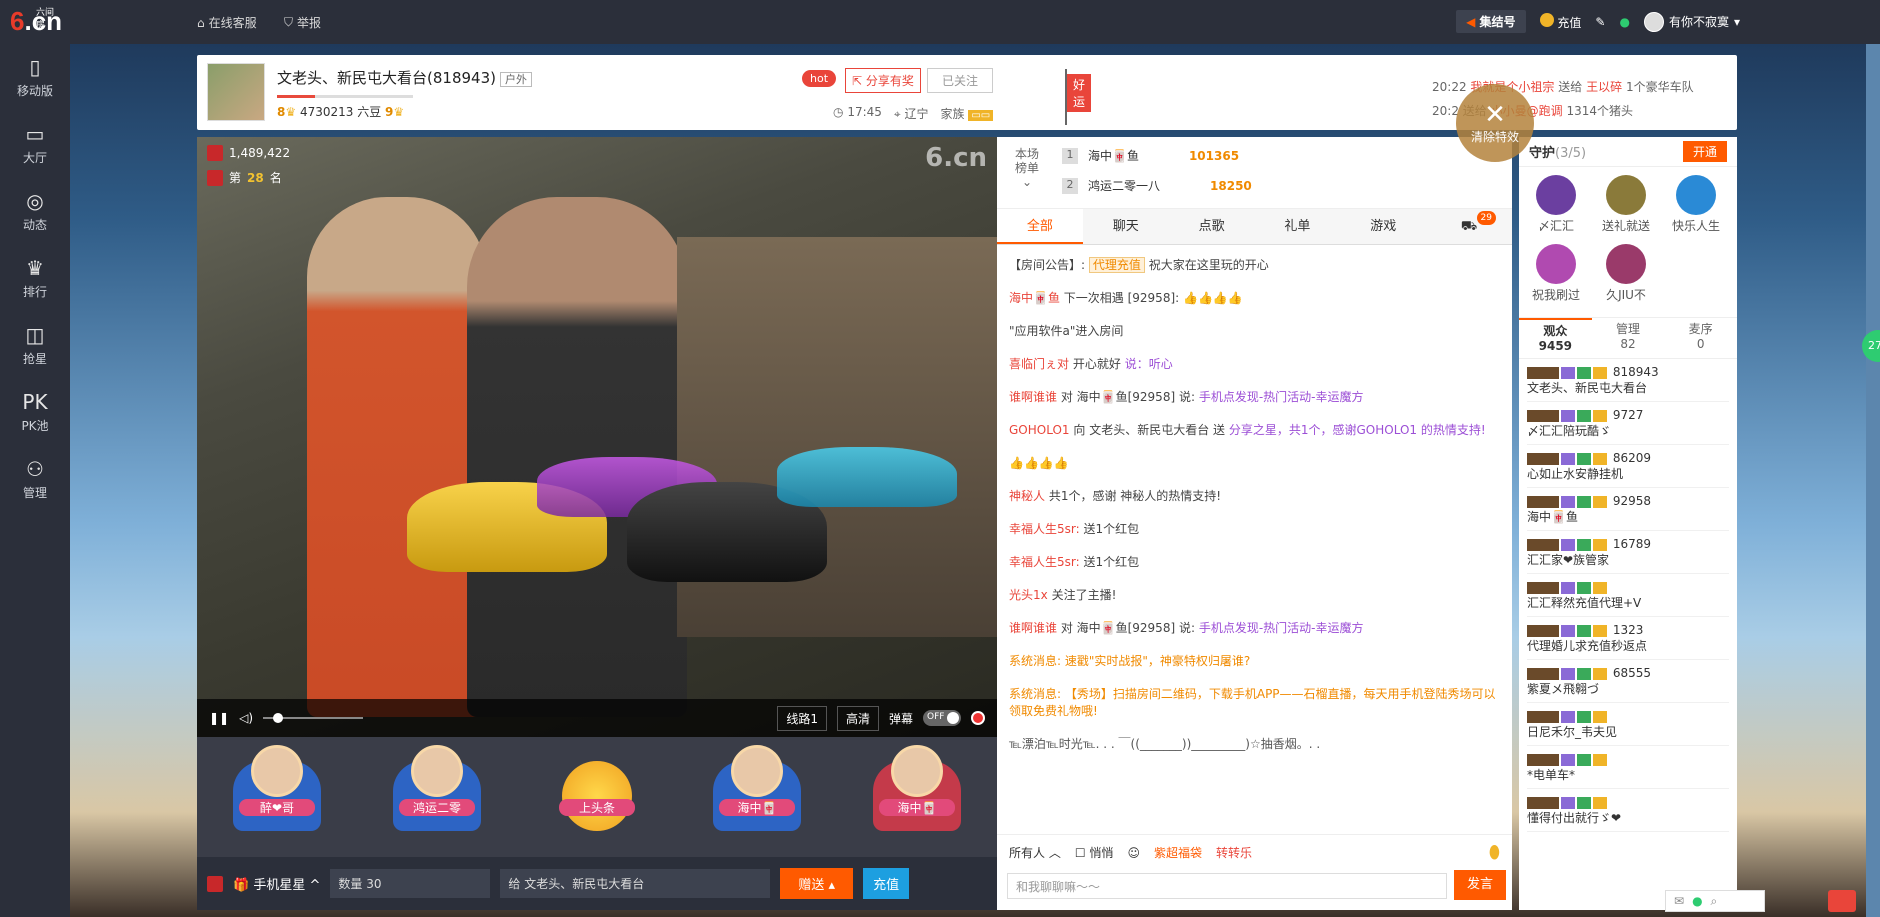 This screenshot has height=917, width=1880. What do you see at coordinates (1227, 886) in the screenshot?
I see `chat-input: 和我聊聊嘛～～` at bounding box center [1227, 886].